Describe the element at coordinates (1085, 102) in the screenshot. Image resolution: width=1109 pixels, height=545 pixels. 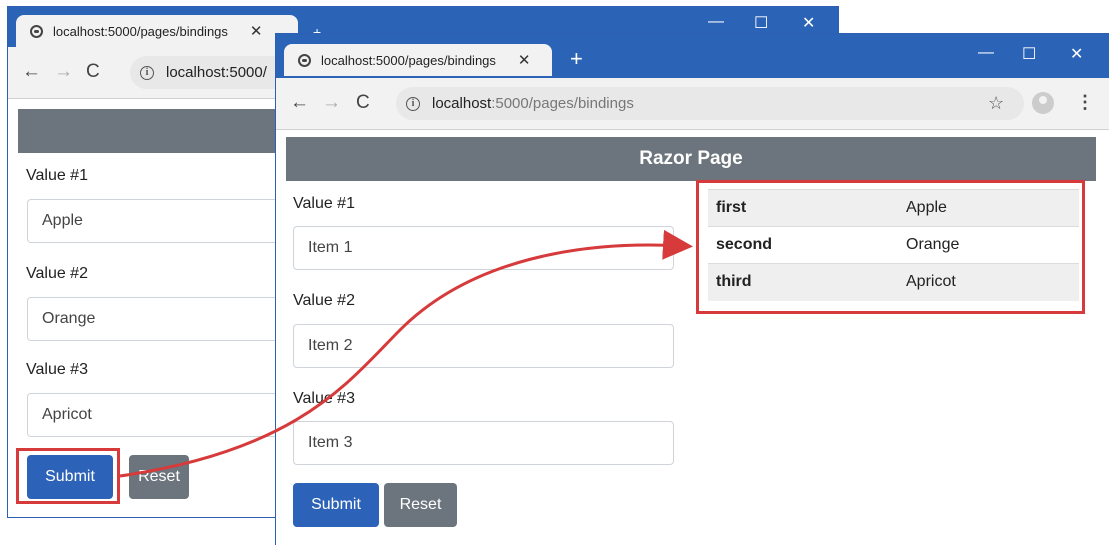
I see `kebab-menu-icon: ⋮` at that location.